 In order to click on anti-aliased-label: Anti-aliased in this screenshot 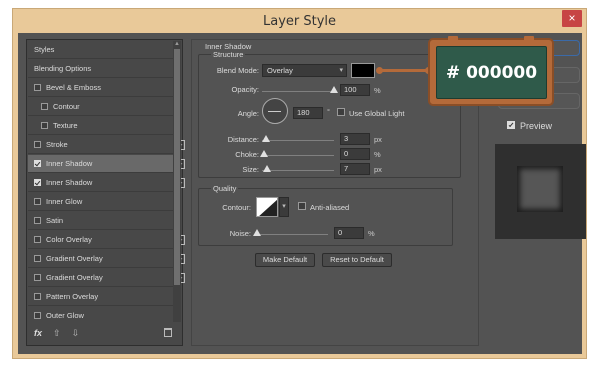, I will do `click(330, 207)`.